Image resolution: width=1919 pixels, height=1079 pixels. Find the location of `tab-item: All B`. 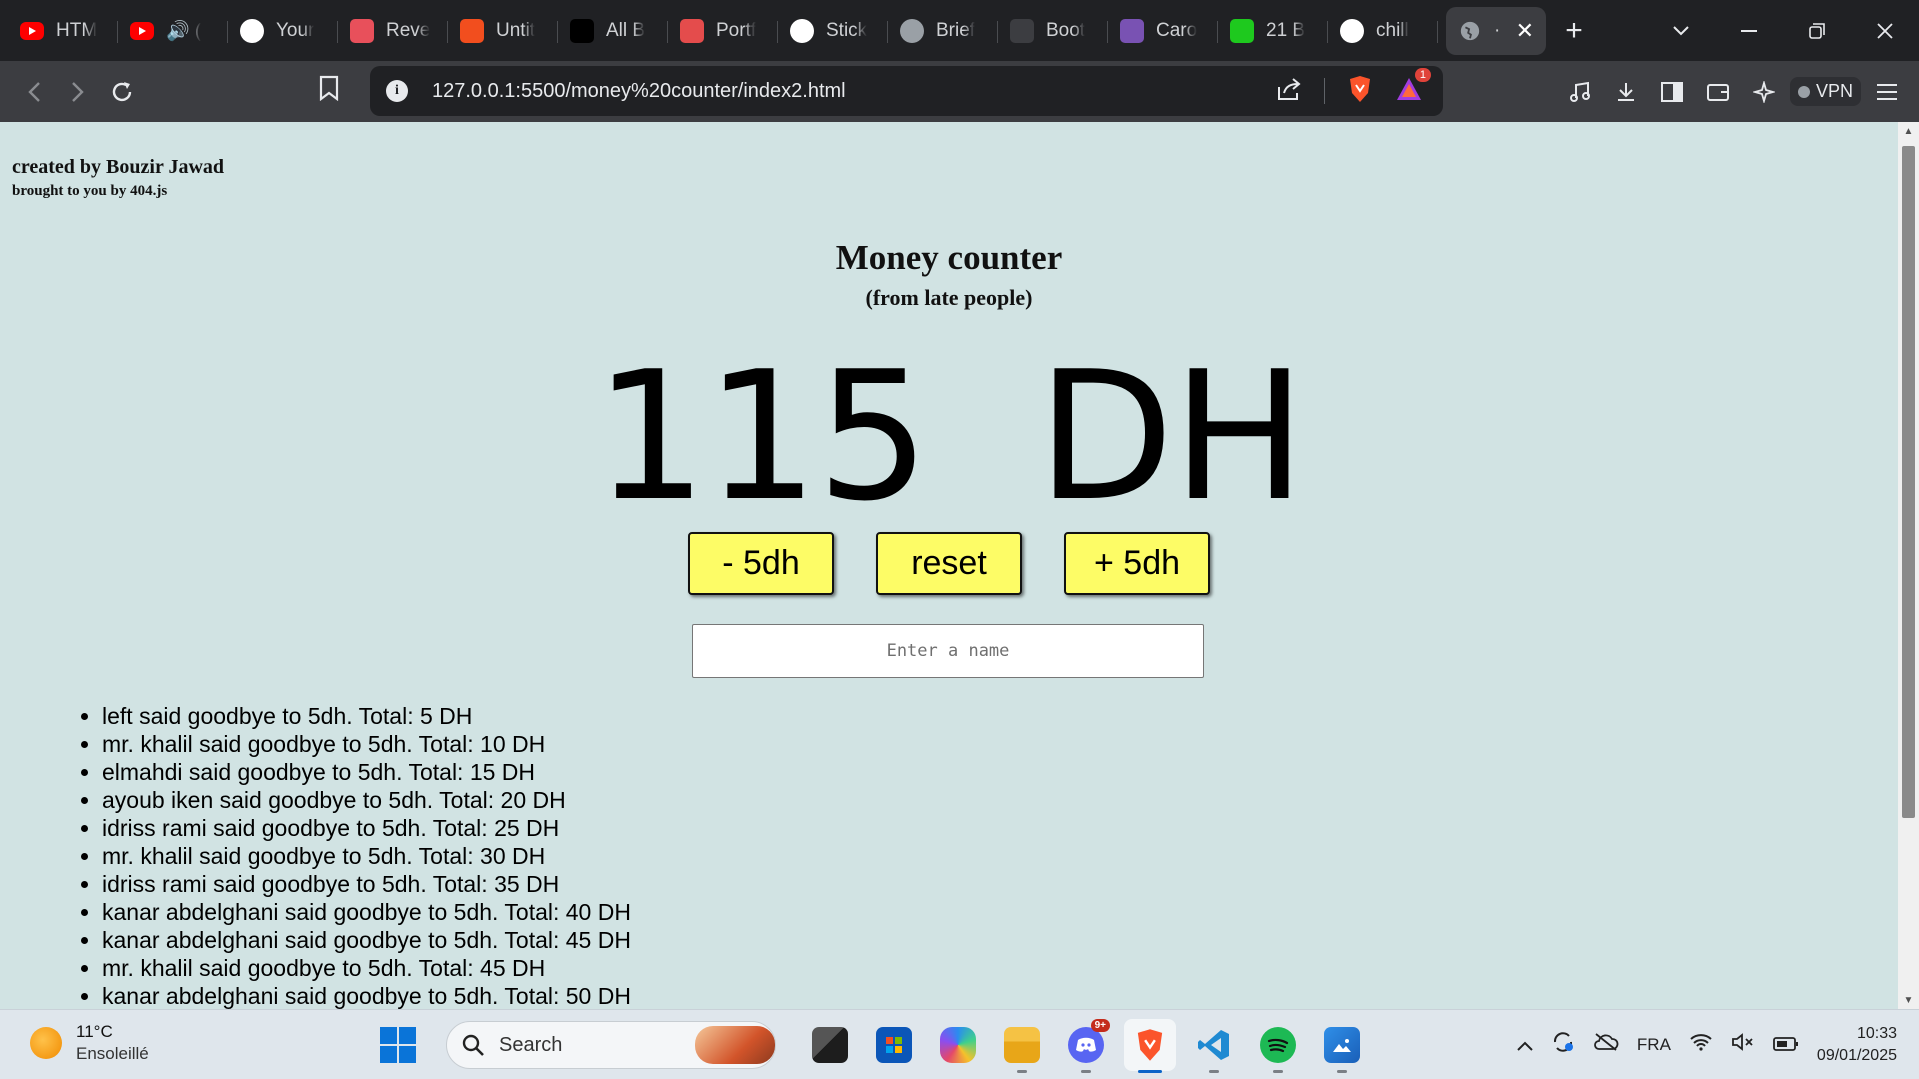

tab-item: All B is located at coordinates (613, 31).